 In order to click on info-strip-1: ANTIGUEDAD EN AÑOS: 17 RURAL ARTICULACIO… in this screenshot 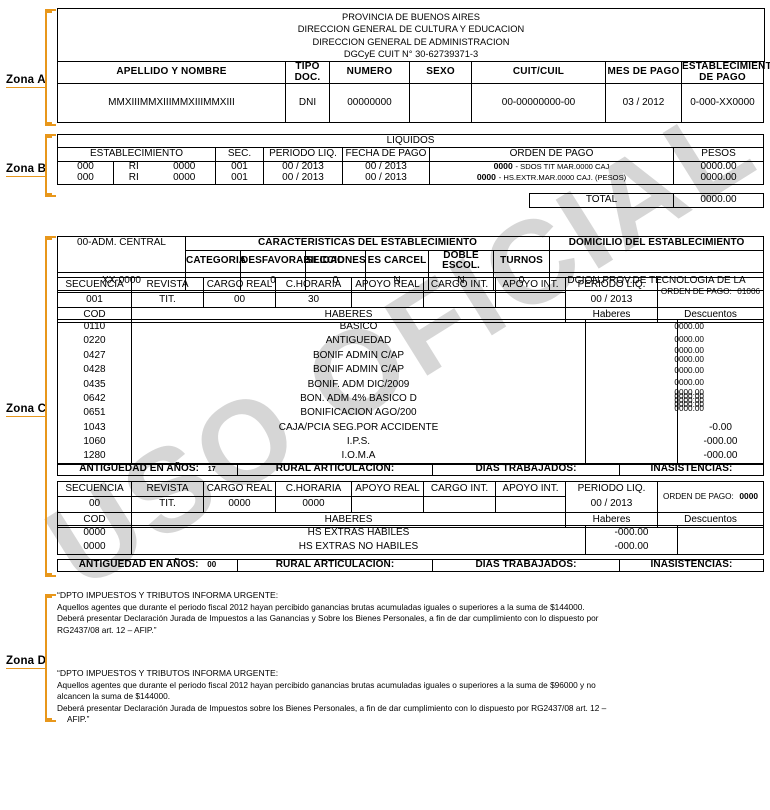, I will do `click(410, 469)`.